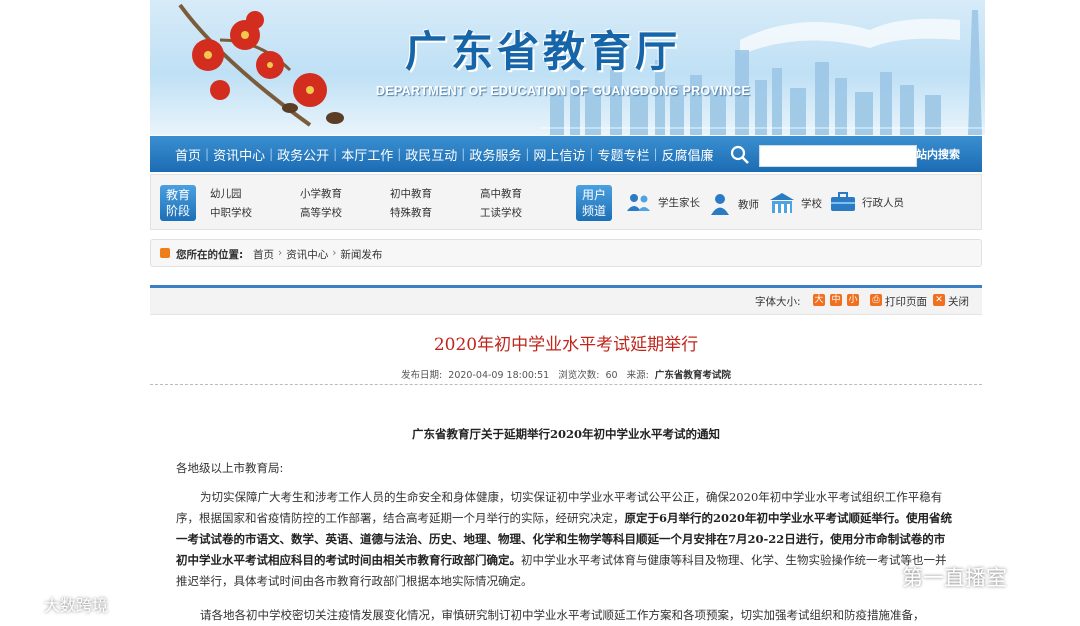 This screenshot has height=626, width=1080. I want to click on school-icon, so click(782, 203).